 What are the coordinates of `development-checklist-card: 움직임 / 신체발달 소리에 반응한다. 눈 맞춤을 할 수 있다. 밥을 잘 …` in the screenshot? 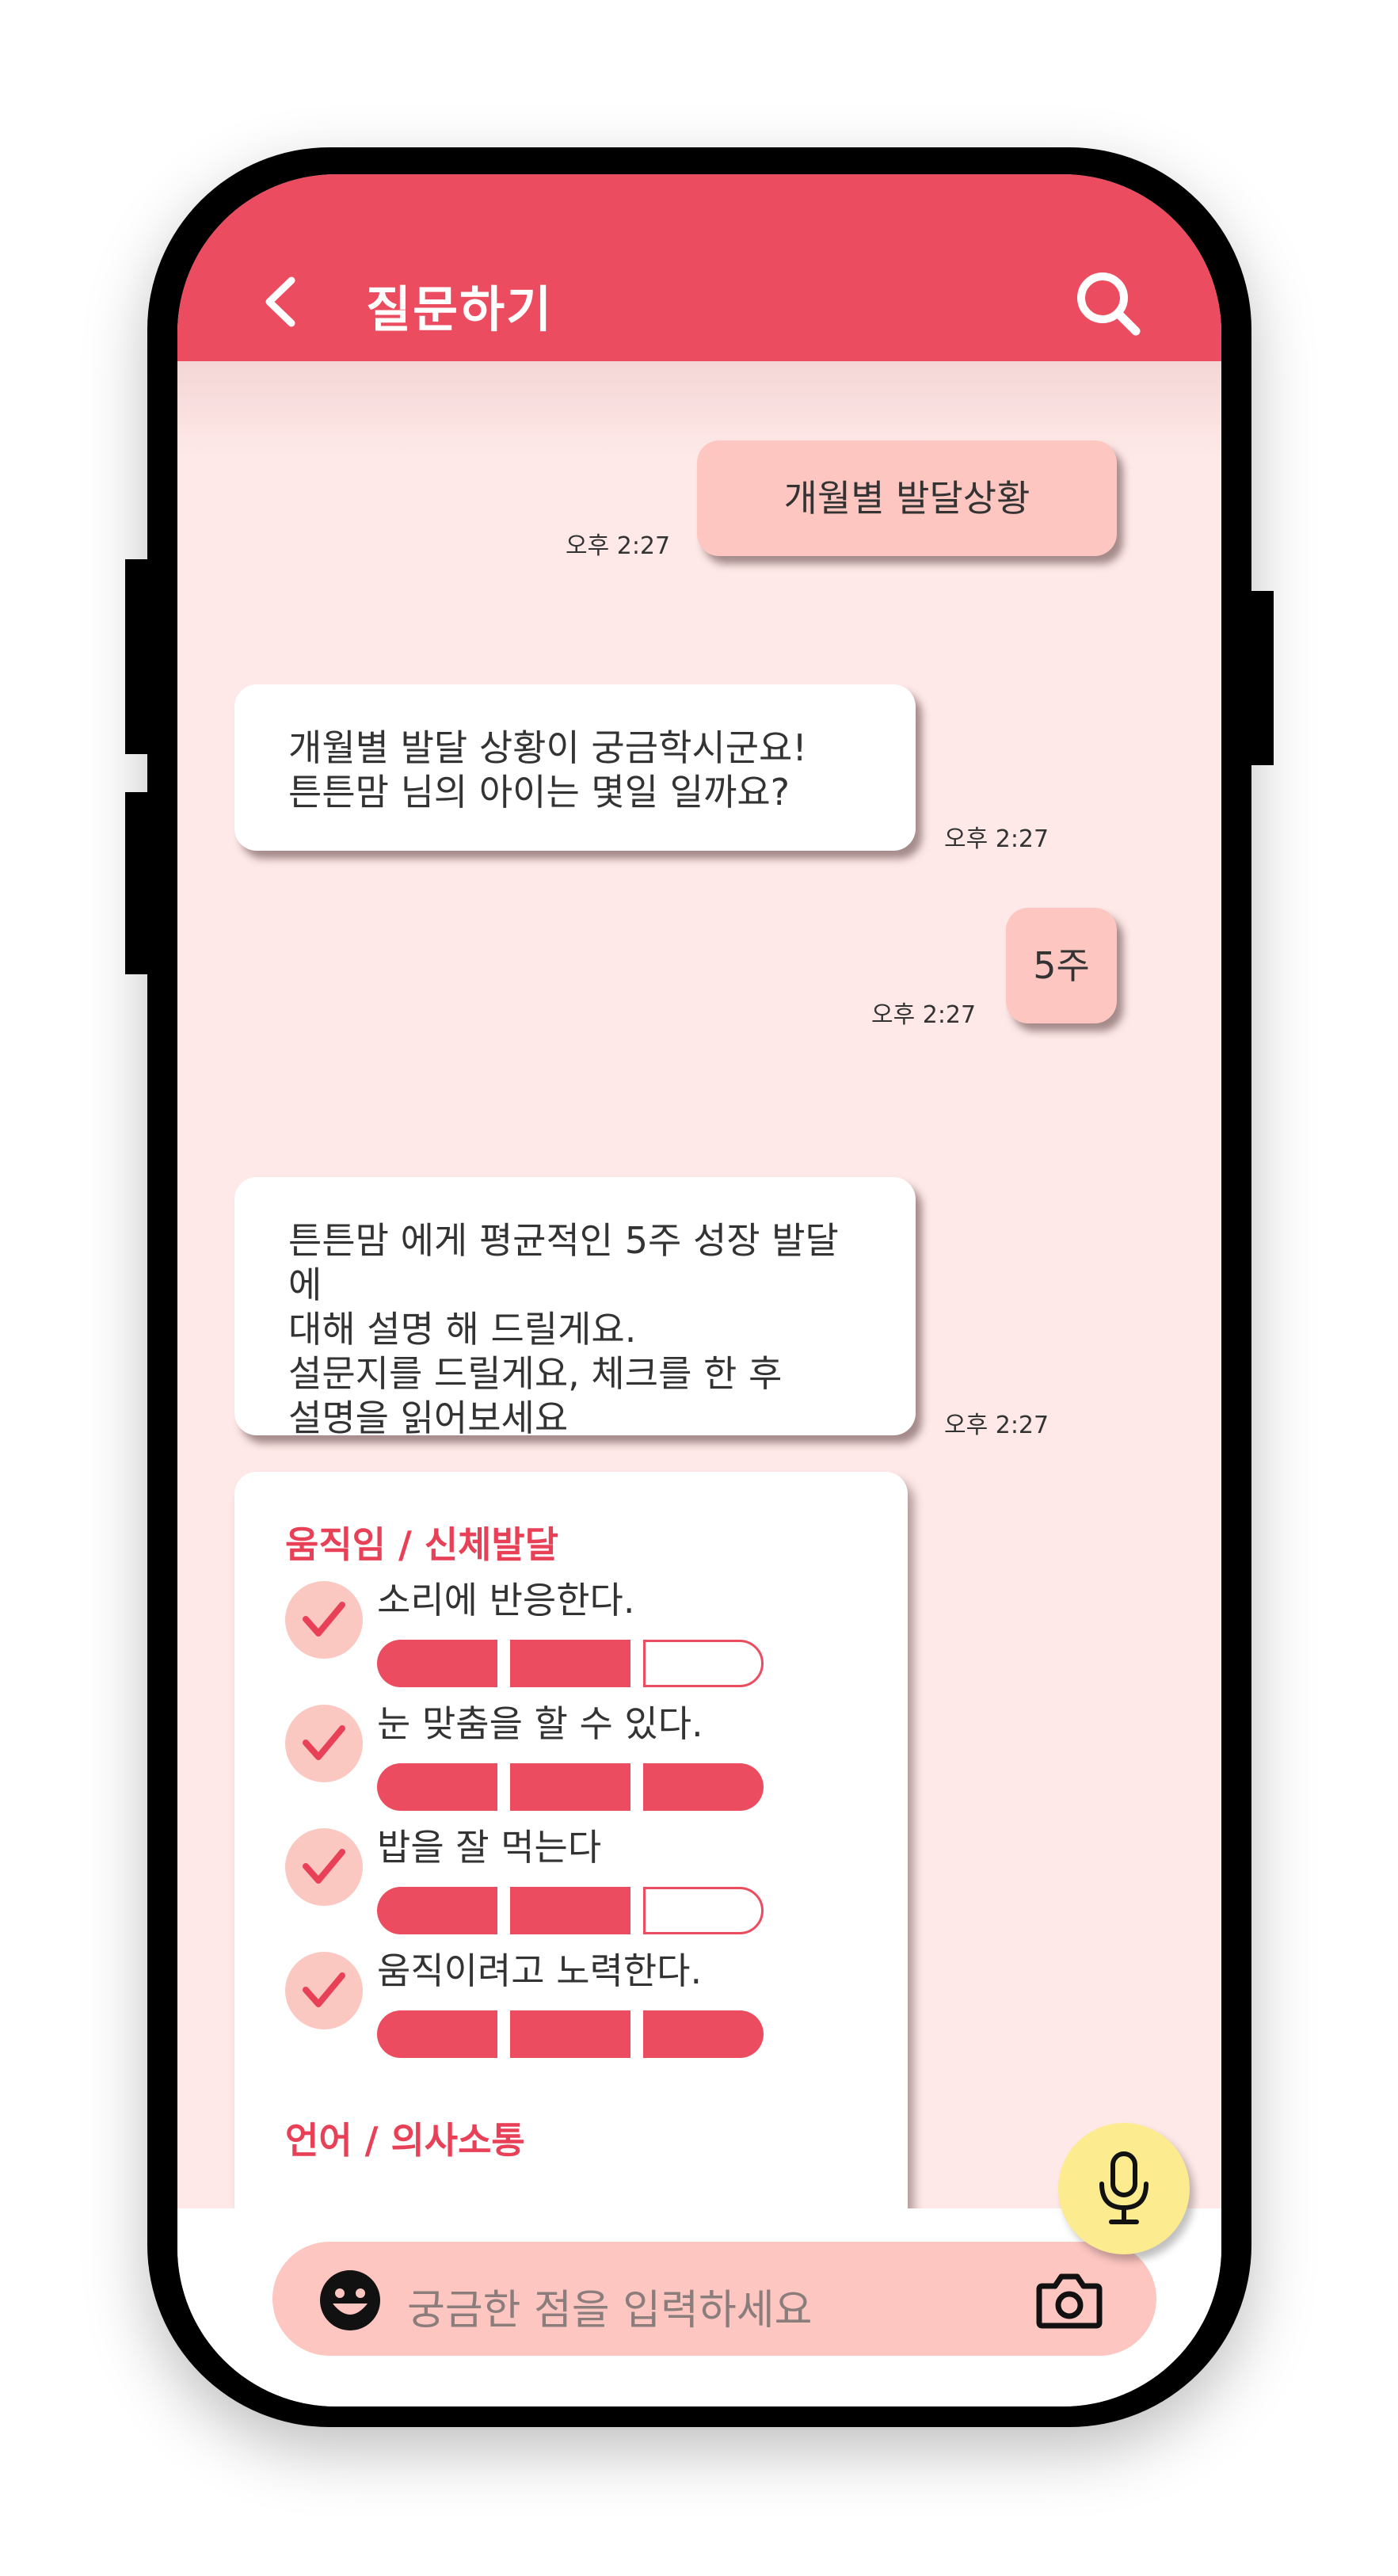 It's located at (571, 1868).